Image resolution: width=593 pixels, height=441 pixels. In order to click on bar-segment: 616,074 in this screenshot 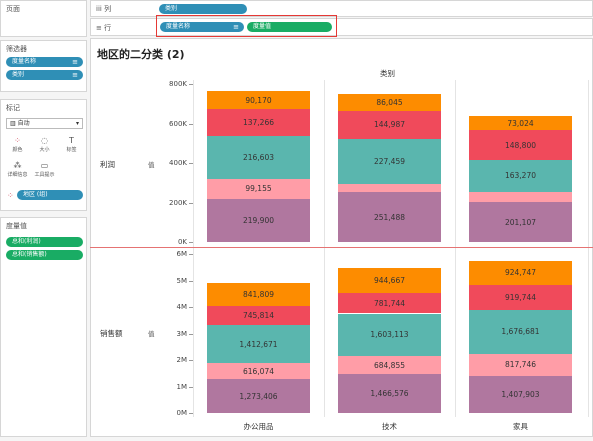, I will do `click(258, 371)`.